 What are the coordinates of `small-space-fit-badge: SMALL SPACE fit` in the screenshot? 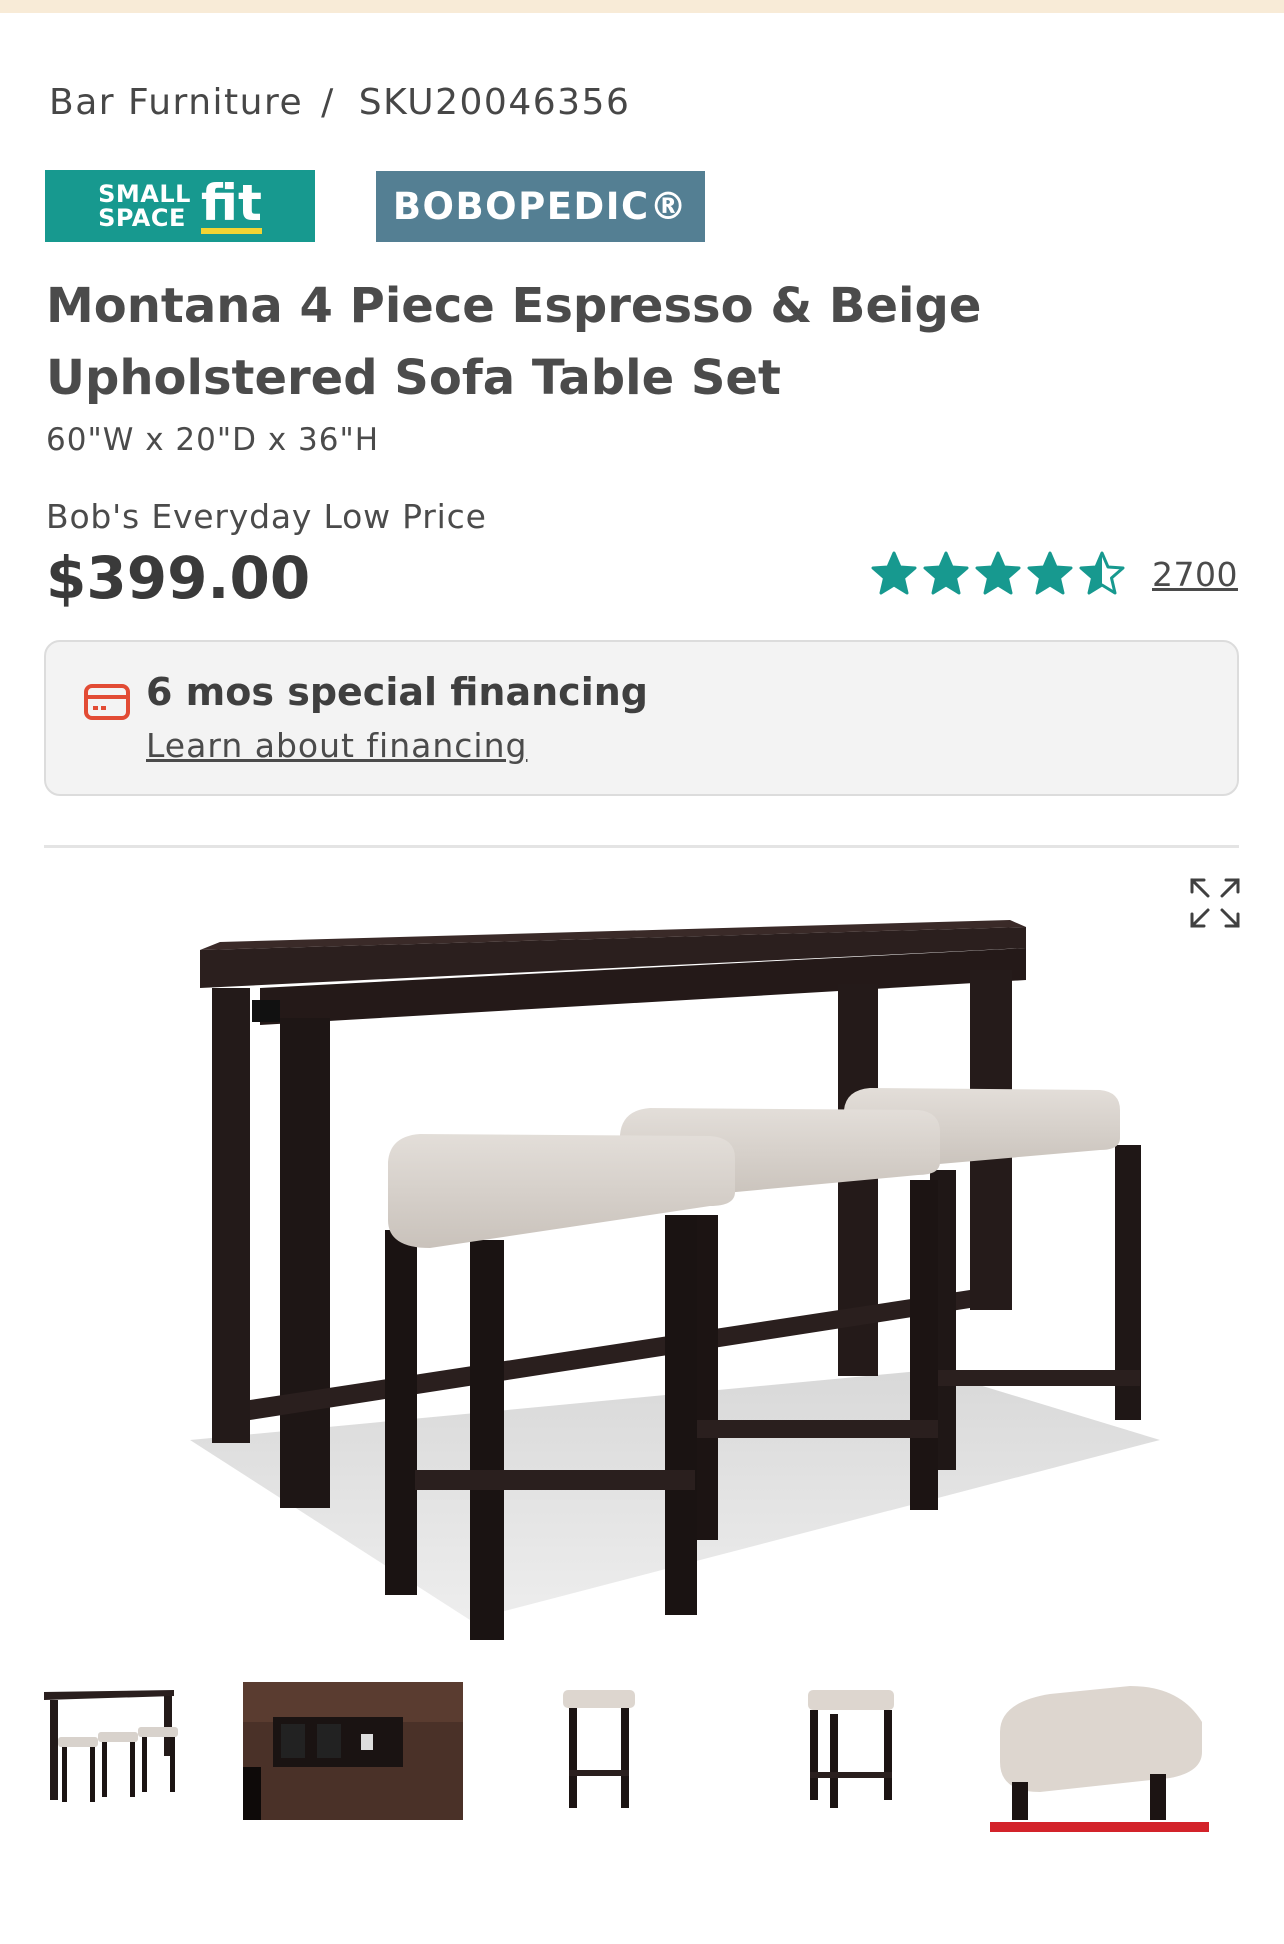 It's located at (180, 206).